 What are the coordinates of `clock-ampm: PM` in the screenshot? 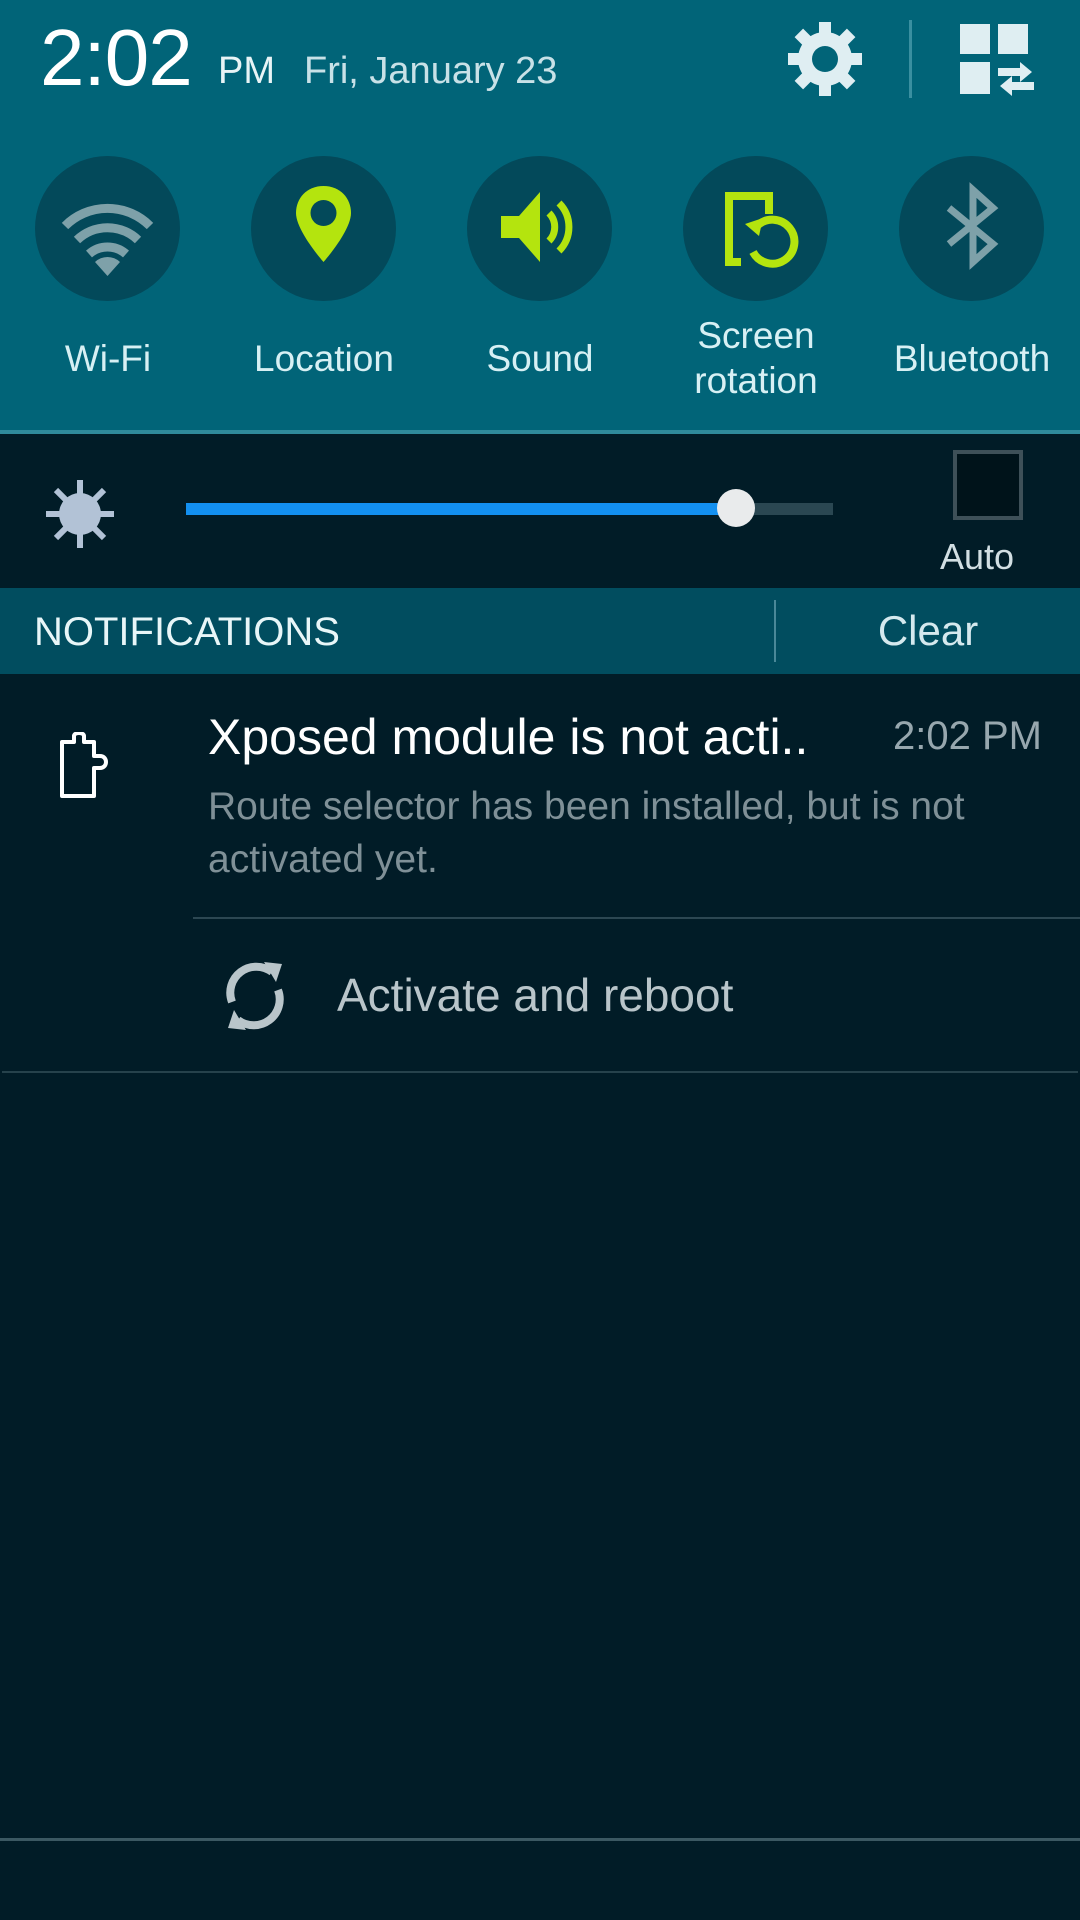 It's located at (246, 71).